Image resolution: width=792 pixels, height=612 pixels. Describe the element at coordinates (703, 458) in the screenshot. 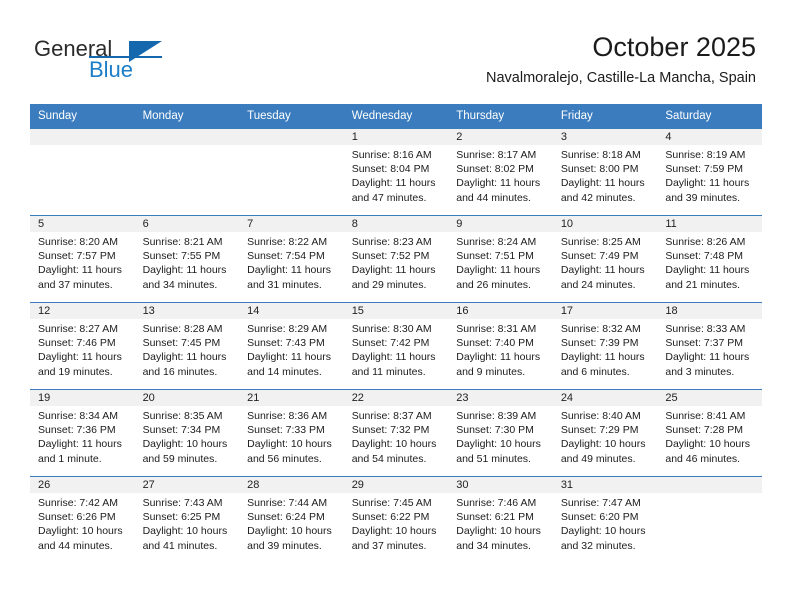

I see `day-detail-daylight-line2: and 46 minutes.` at that location.